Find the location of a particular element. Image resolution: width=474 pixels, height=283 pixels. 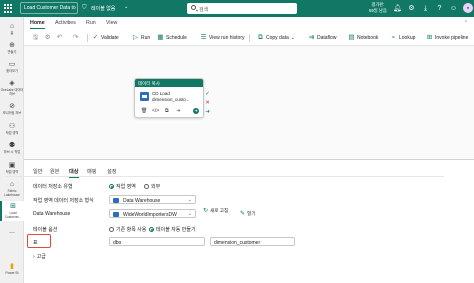

activity-type-label: 데이터 복사 is located at coordinates (169, 83).